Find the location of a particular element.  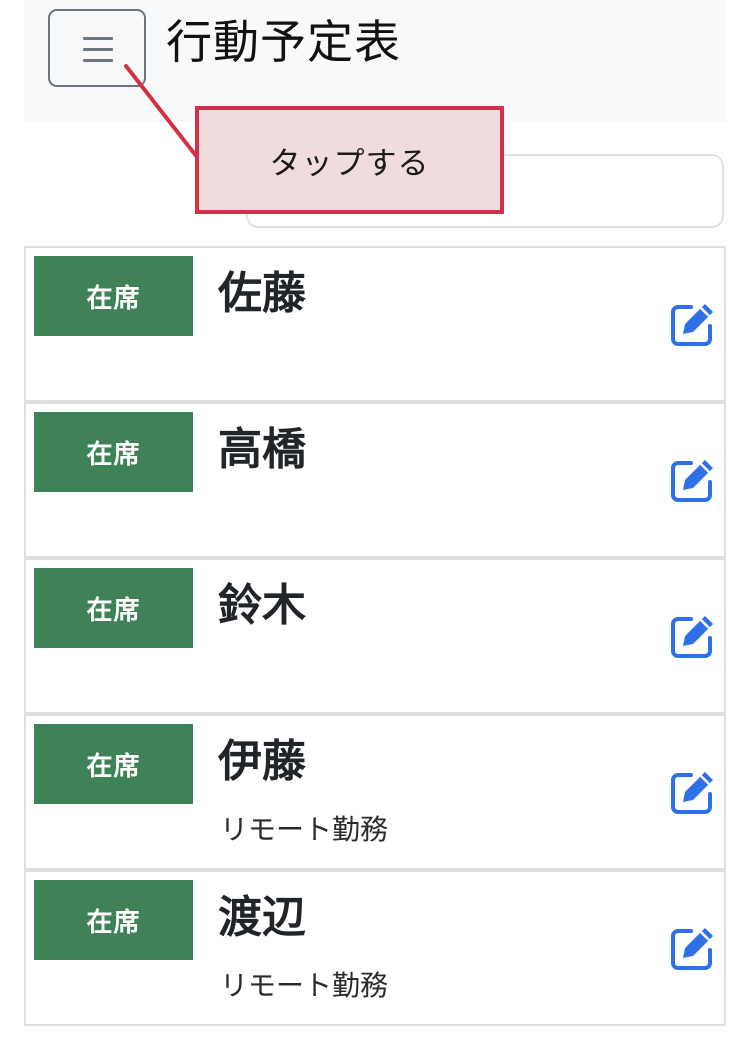

menu-toggle-button is located at coordinates (97, 48).